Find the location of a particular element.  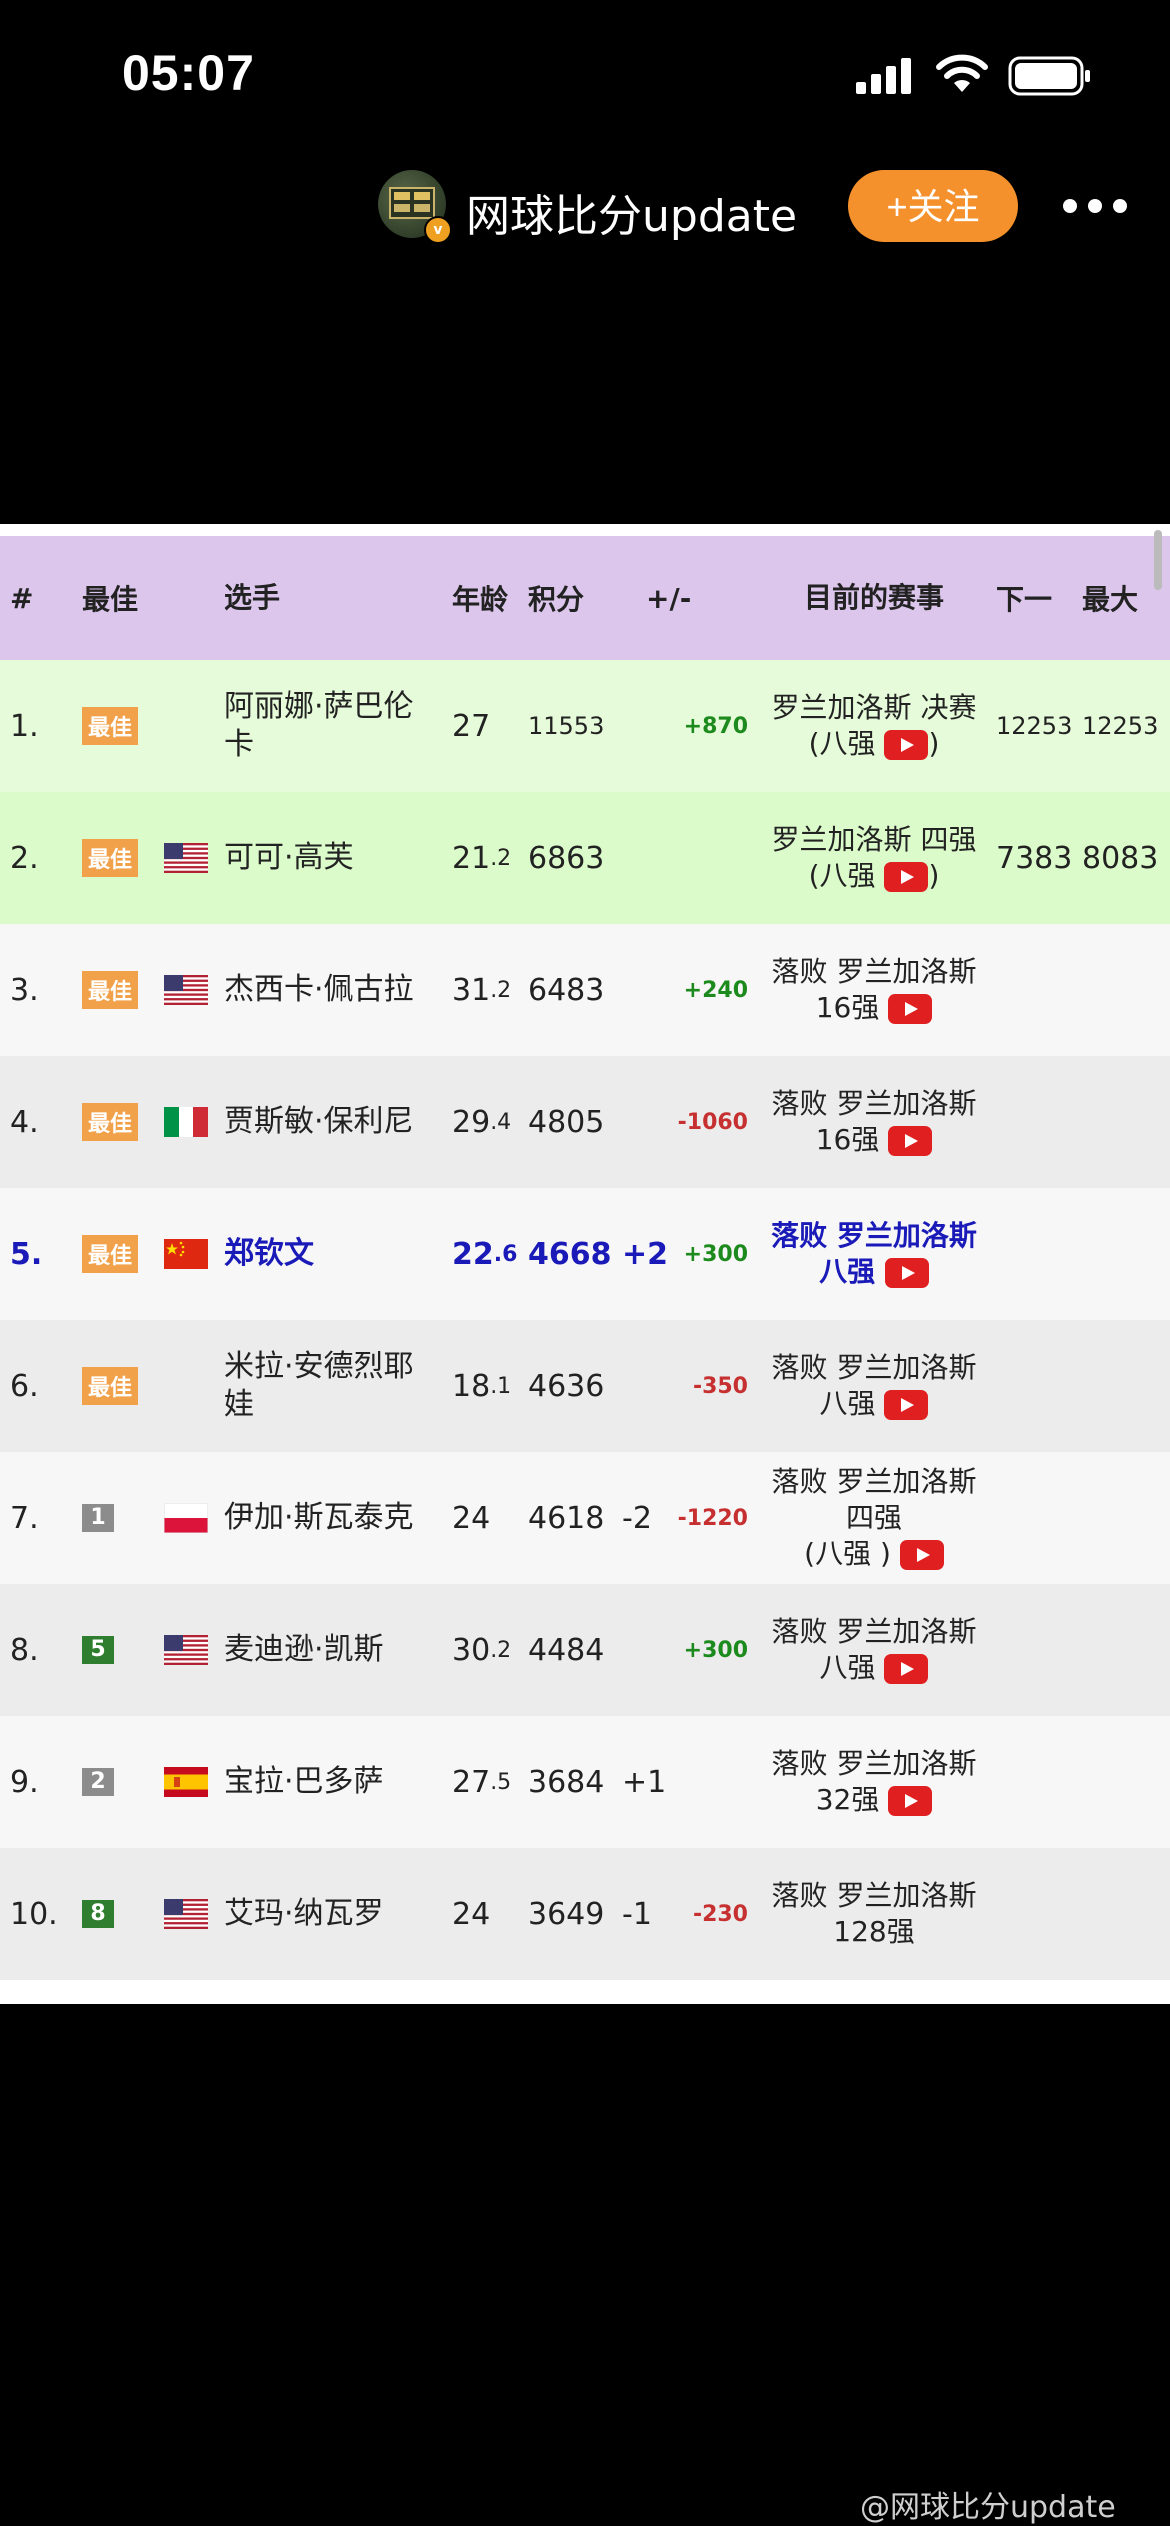

rank: 8. is located at coordinates (24, 1650).